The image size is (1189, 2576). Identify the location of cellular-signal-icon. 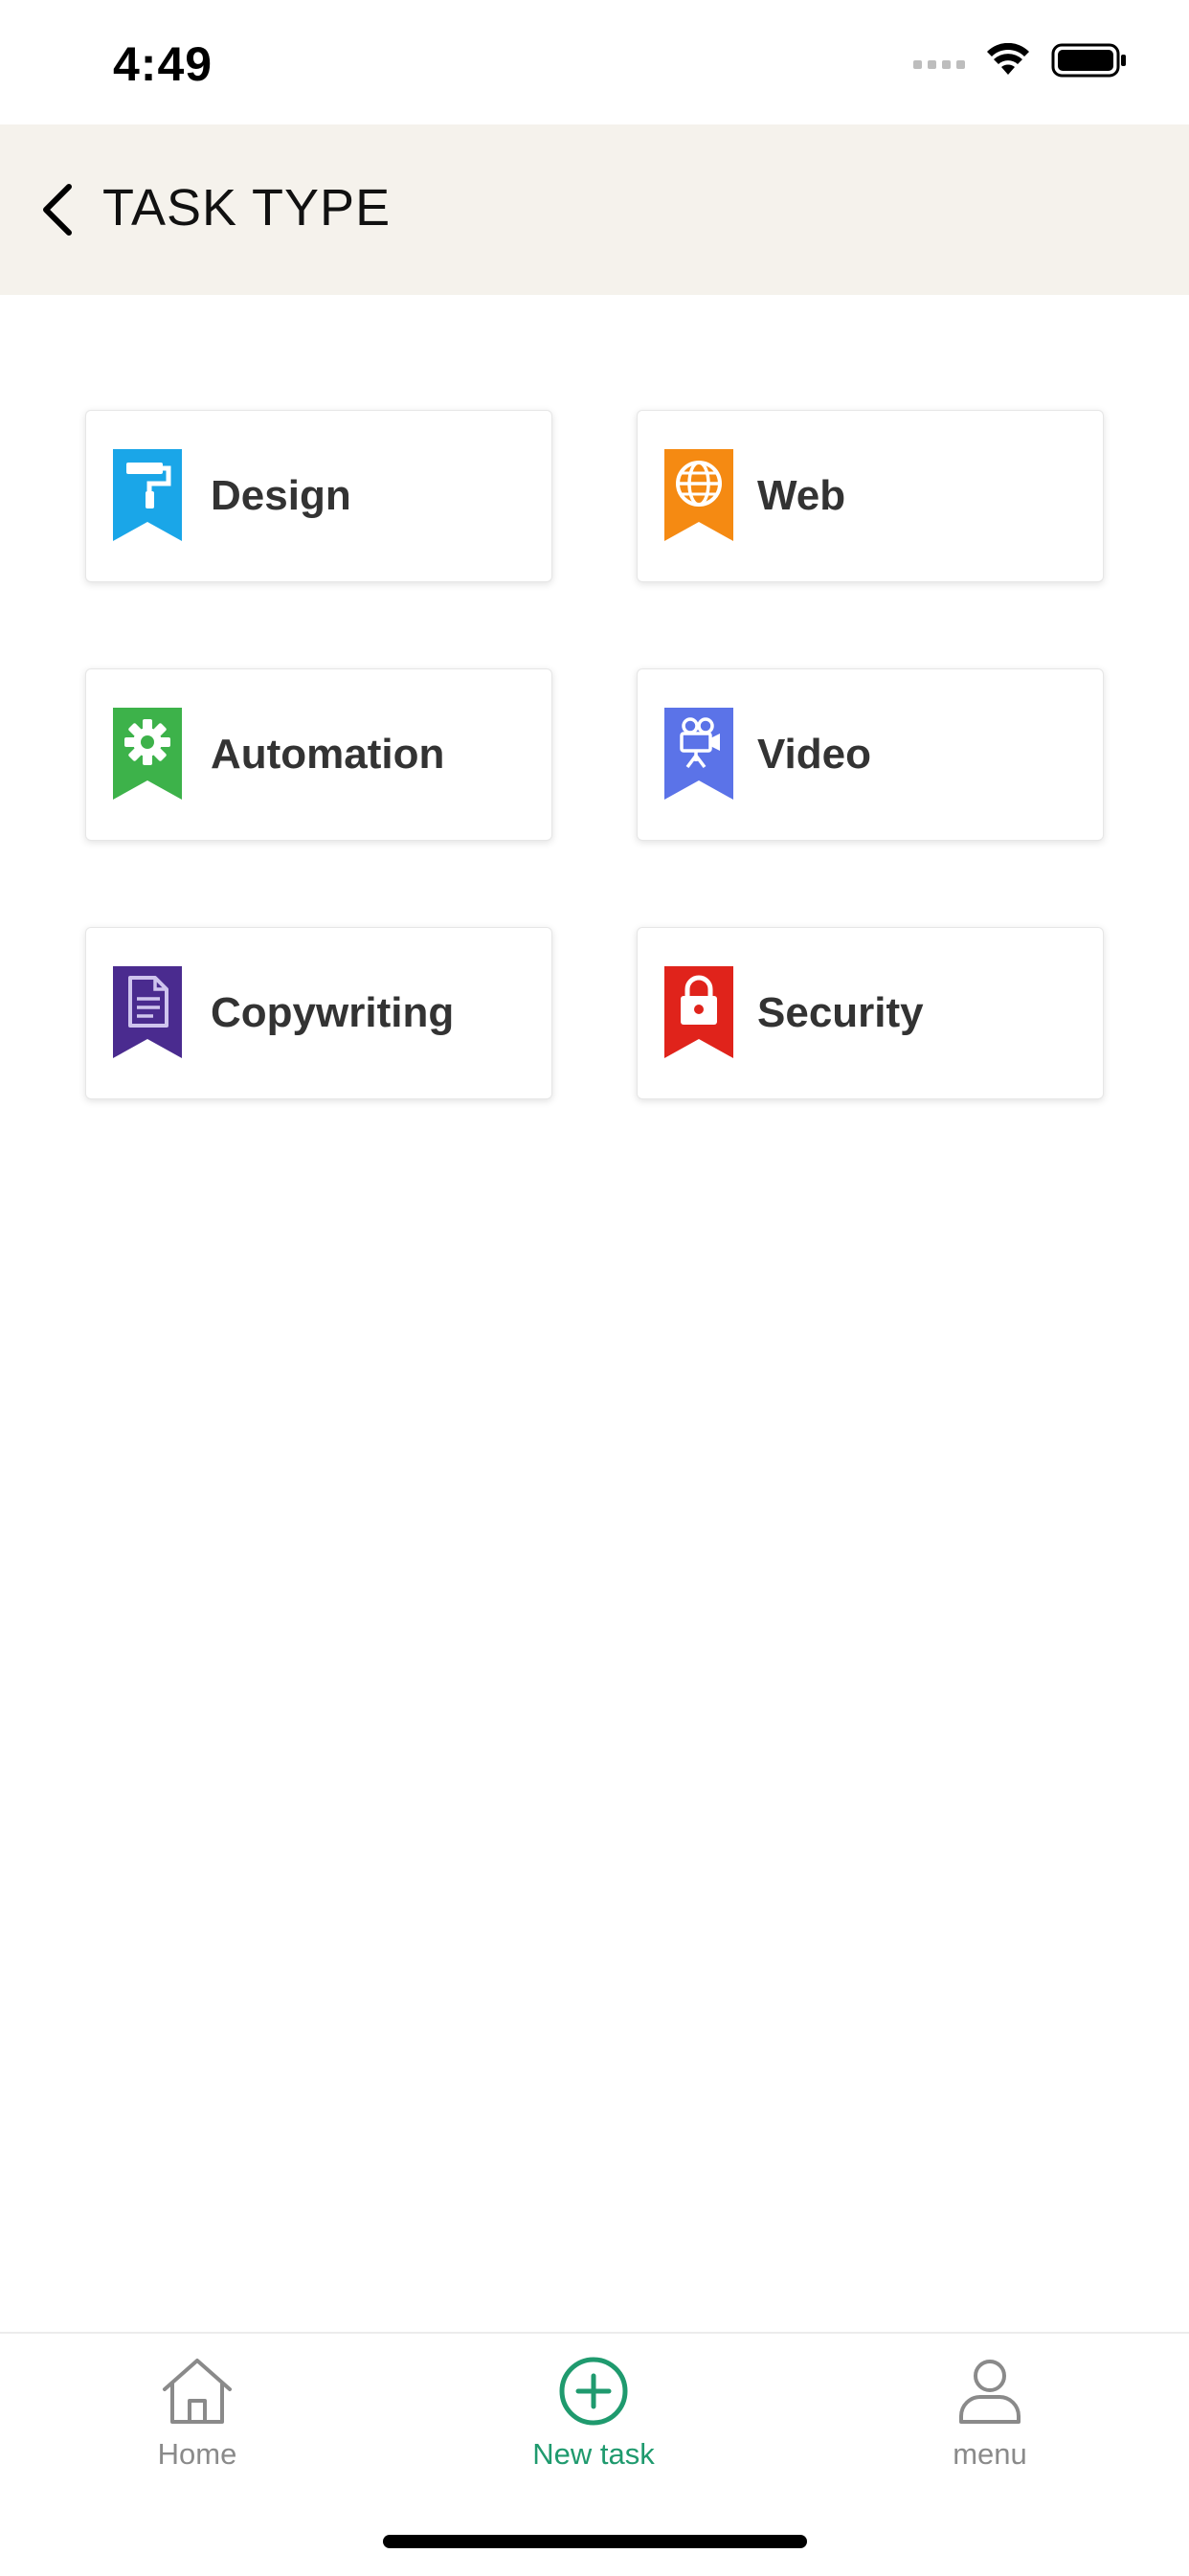
(939, 64).